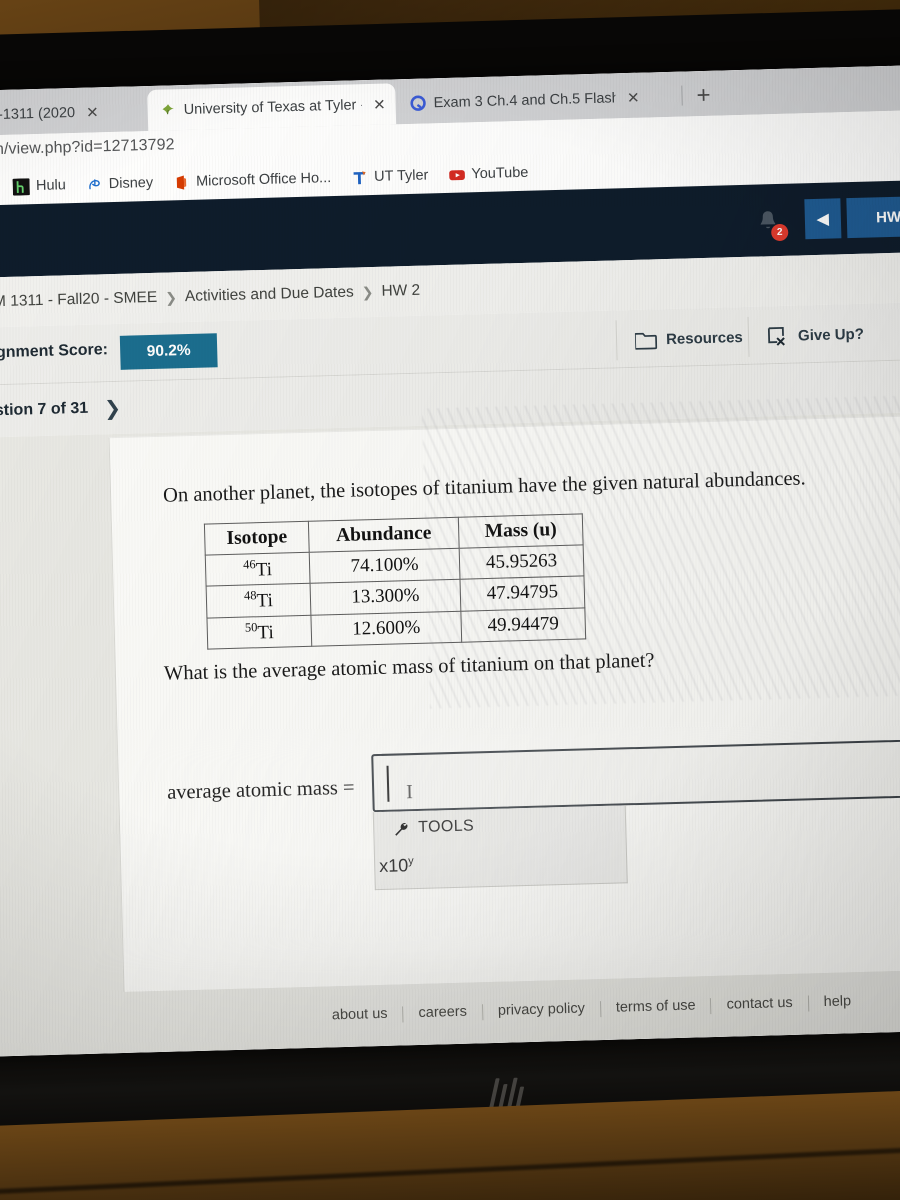 The width and height of the screenshot is (900, 1200). What do you see at coordinates (359, 177) in the screenshot?
I see `ut-tyler-icon` at bounding box center [359, 177].